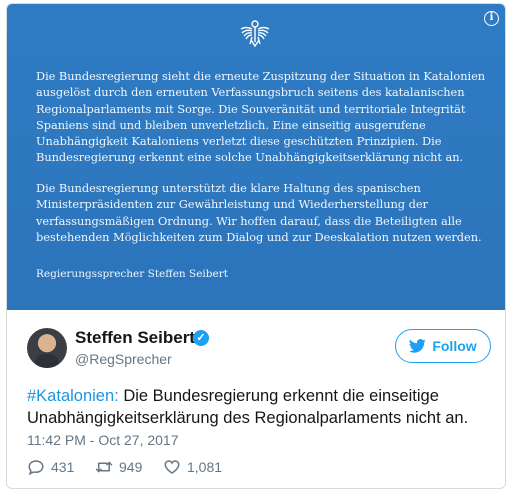 The image size is (512, 493). I want to click on hashtag-link: #Katalonien:, so click(73, 396).